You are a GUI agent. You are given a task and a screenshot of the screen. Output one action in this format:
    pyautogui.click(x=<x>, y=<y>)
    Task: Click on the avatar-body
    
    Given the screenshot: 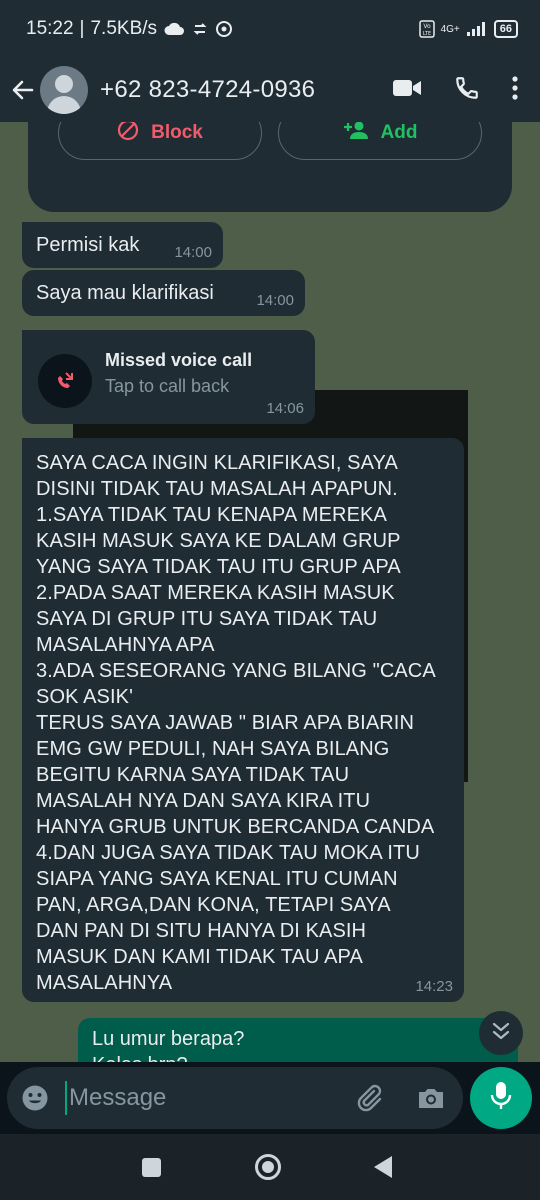 What is the action you would take?
    pyautogui.click(x=64, y=105)
    